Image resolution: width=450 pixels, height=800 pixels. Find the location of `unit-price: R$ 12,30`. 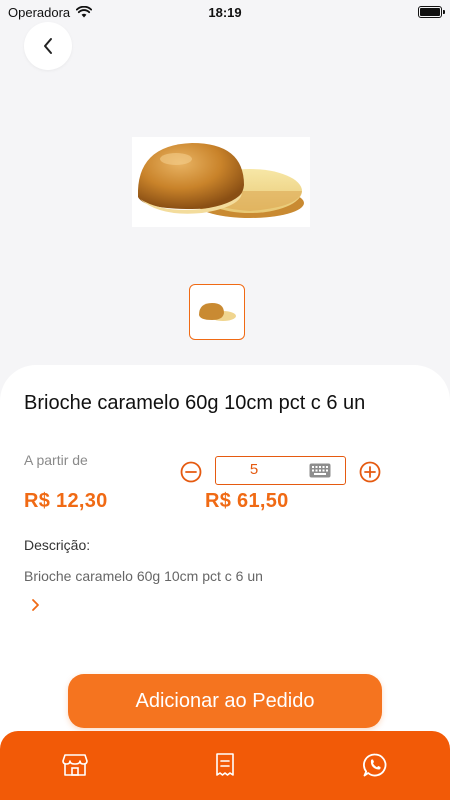

unit-price: R$ 12,30 is located at coordinates (66, 501).